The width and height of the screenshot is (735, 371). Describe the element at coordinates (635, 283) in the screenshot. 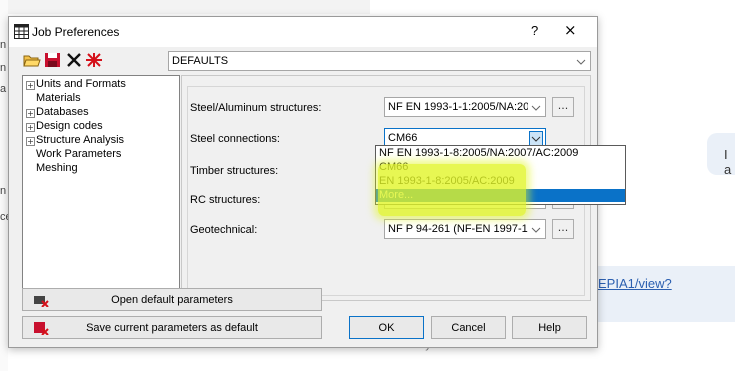

I see `background-link: EPIA1/view?` at that location.